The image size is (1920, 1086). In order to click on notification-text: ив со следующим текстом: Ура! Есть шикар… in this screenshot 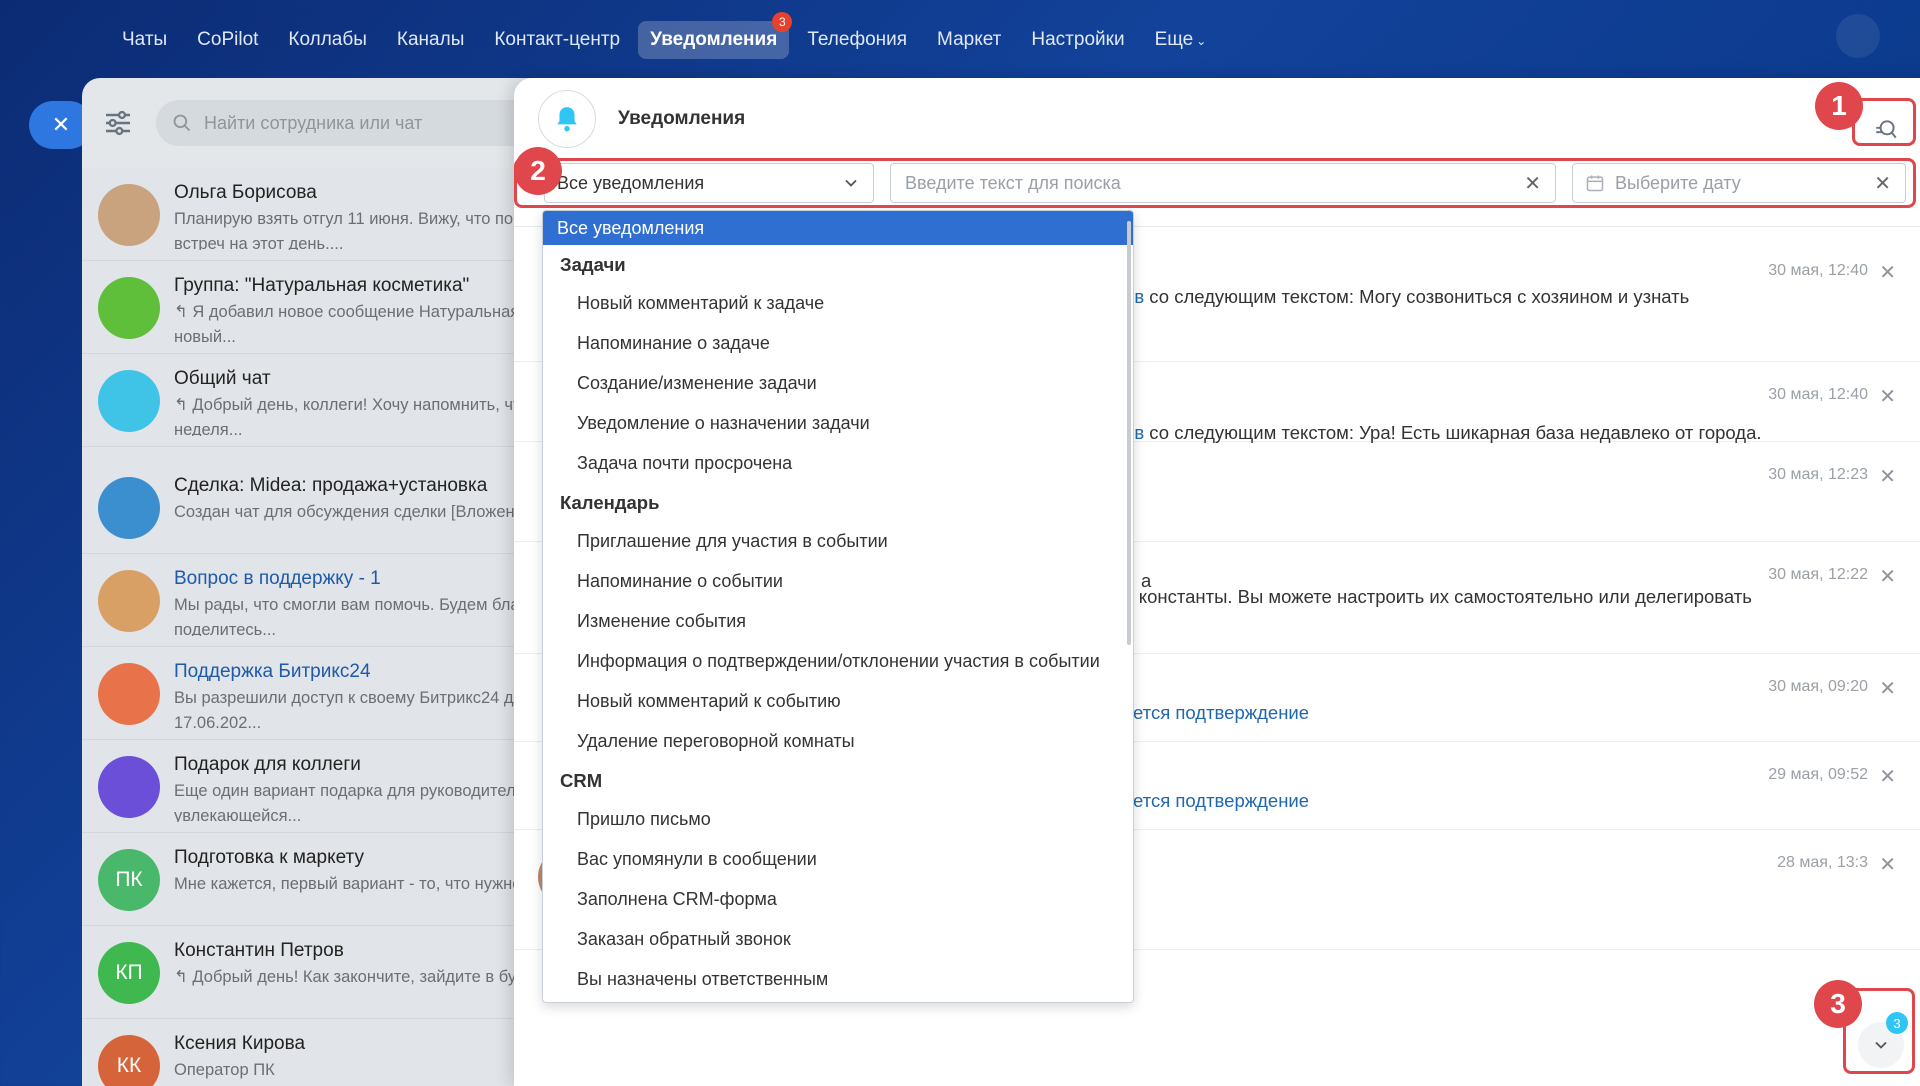, I will do `click(1443, 433)`.